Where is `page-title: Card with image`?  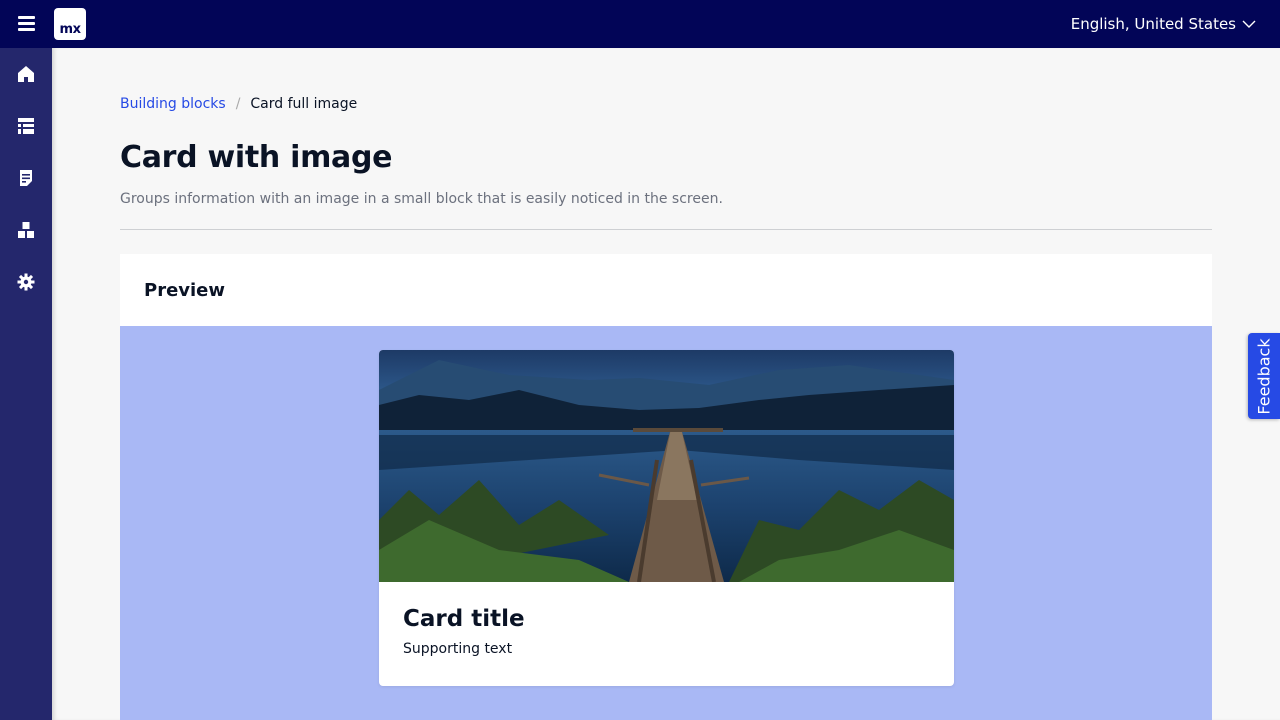
page-title: Card with image is located at coordinates (256, 157).